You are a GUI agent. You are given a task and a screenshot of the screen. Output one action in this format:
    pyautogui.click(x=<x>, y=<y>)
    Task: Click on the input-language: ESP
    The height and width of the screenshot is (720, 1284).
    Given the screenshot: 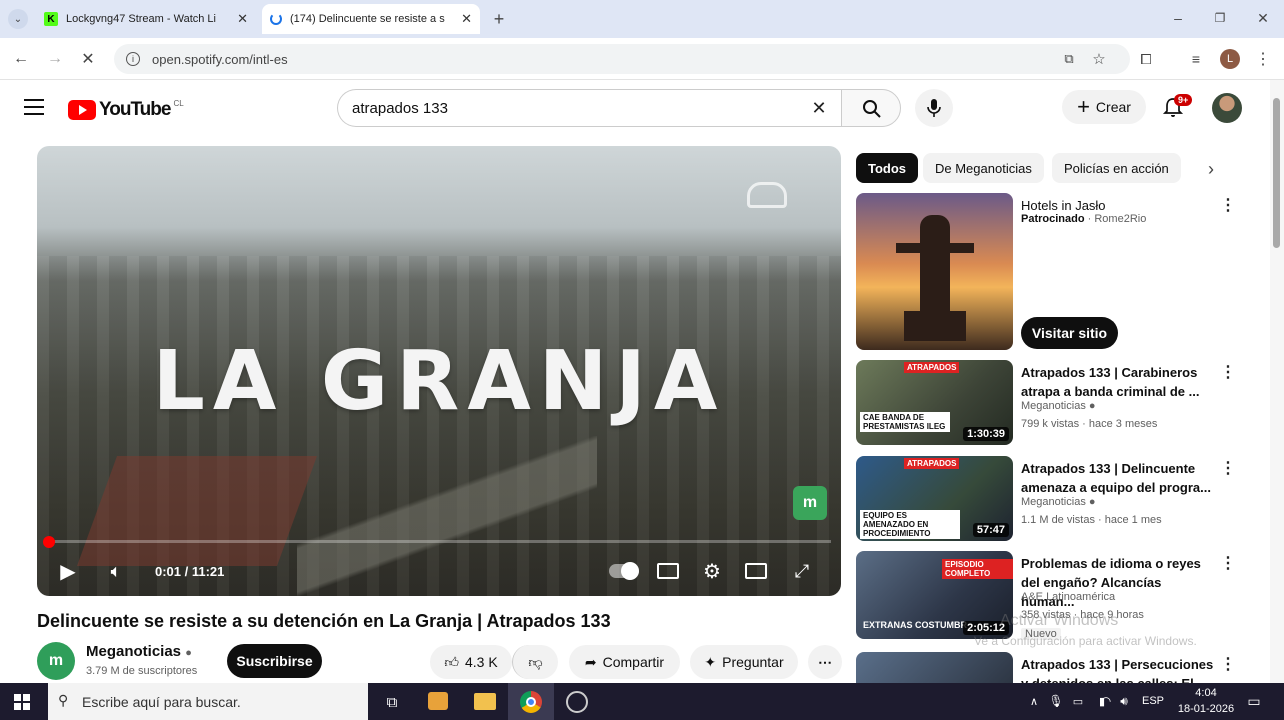 What is the action you would take?
    pyautogui.click(x=1153, y=701)
    